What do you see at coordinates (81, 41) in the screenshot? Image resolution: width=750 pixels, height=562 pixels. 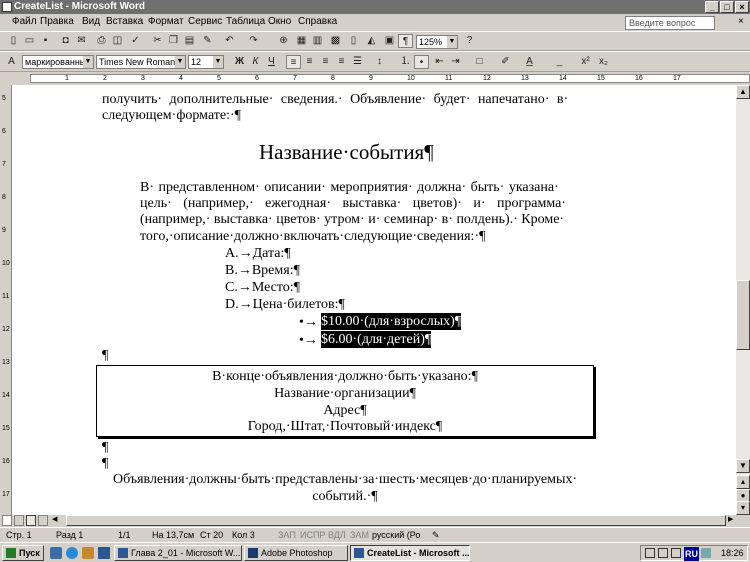 I see `email-icon: ✉` at bounding box center [81, 41].